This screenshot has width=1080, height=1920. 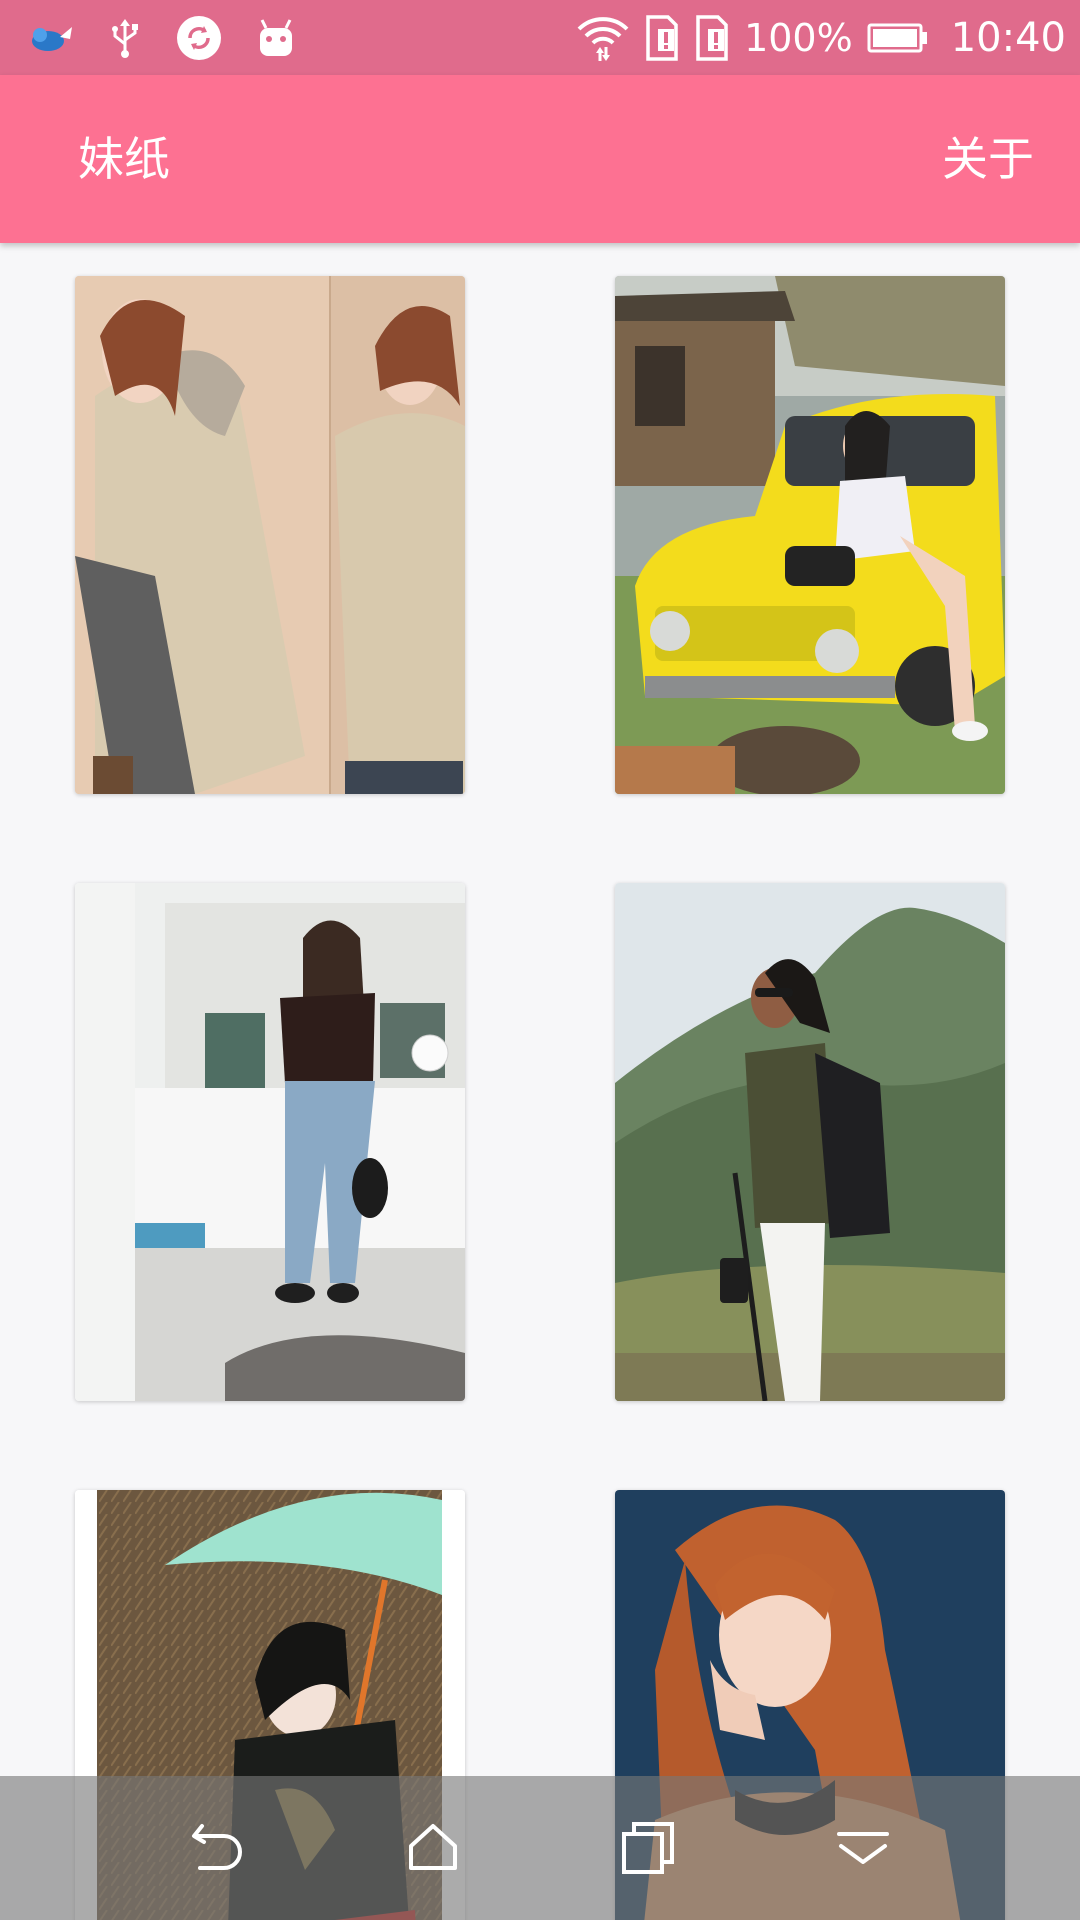 I want to click on navigation-bar, so click(x=540, y=1848).